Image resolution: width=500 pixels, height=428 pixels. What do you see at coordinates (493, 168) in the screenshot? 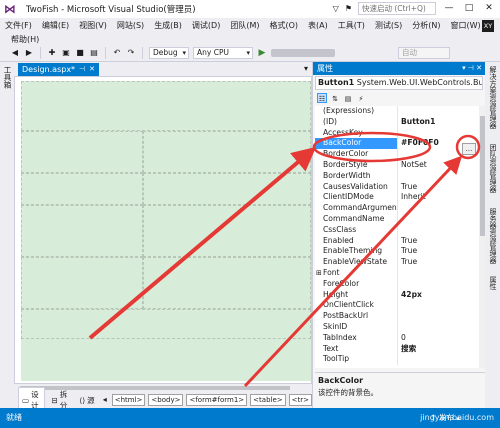
I see `team-explorer-tab: 团队资源管理器` at bounding box center [493, 168].